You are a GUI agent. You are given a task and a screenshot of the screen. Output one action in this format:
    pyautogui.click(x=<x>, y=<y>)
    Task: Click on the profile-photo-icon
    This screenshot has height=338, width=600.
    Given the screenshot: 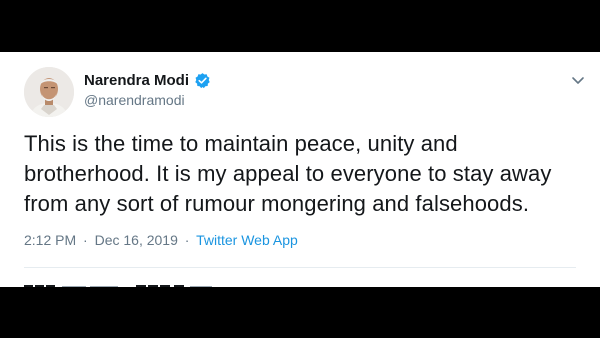 What is the action you would take?
    pyautogui.click(x=49, y=92)
    